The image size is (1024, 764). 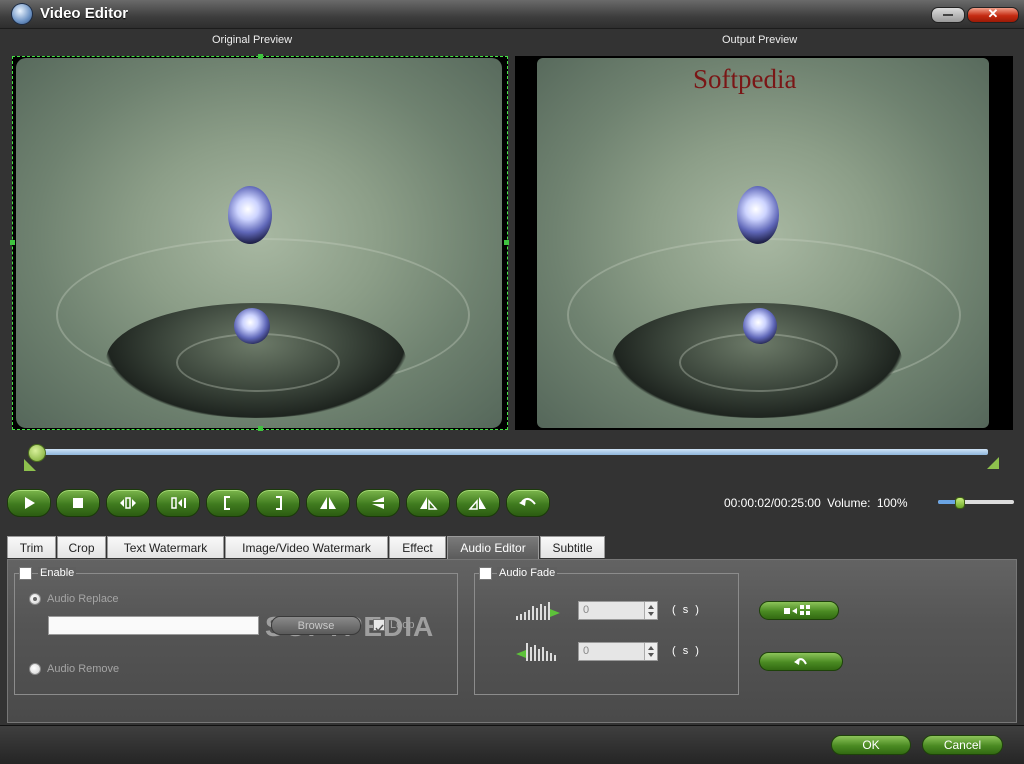 What do you see at coordinates (485, 573) in the screenshot?
I see `audio-fade-checkbox` at bounding box center [485, 573].